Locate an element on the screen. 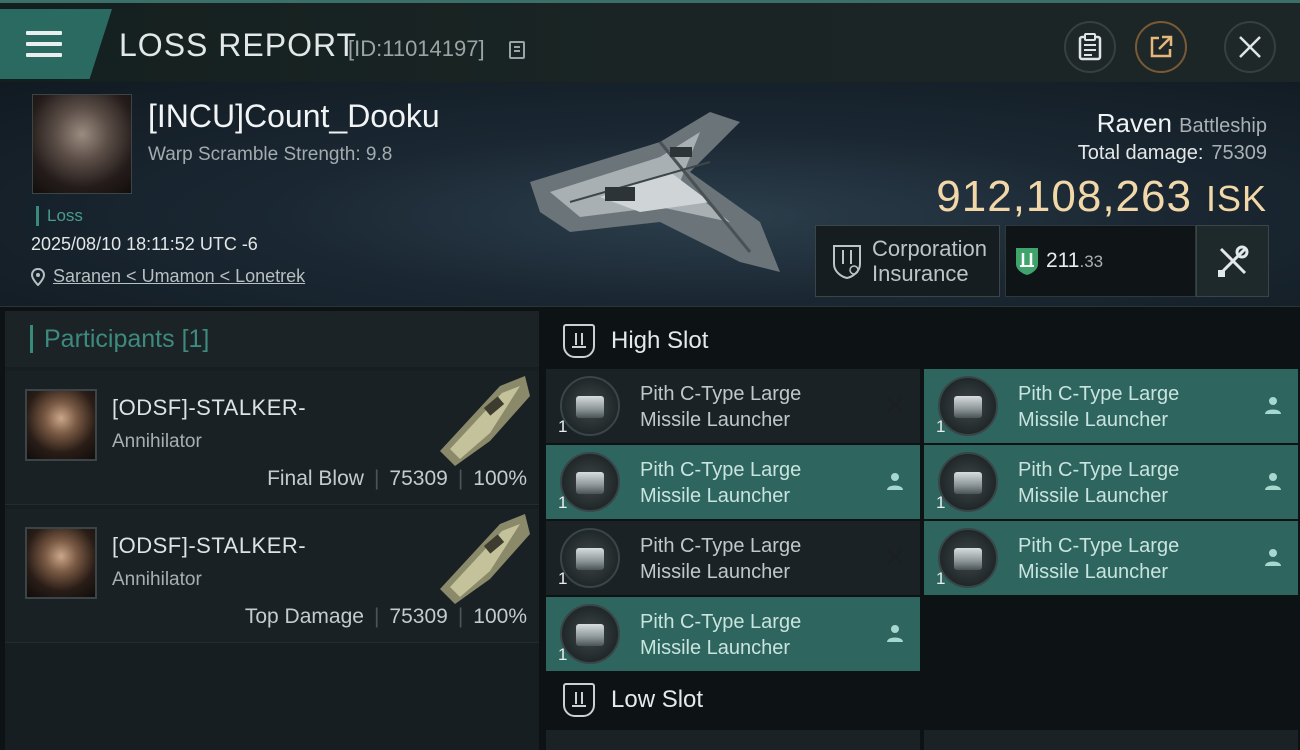  location-pin-icon is located at coordinates (38, 276).